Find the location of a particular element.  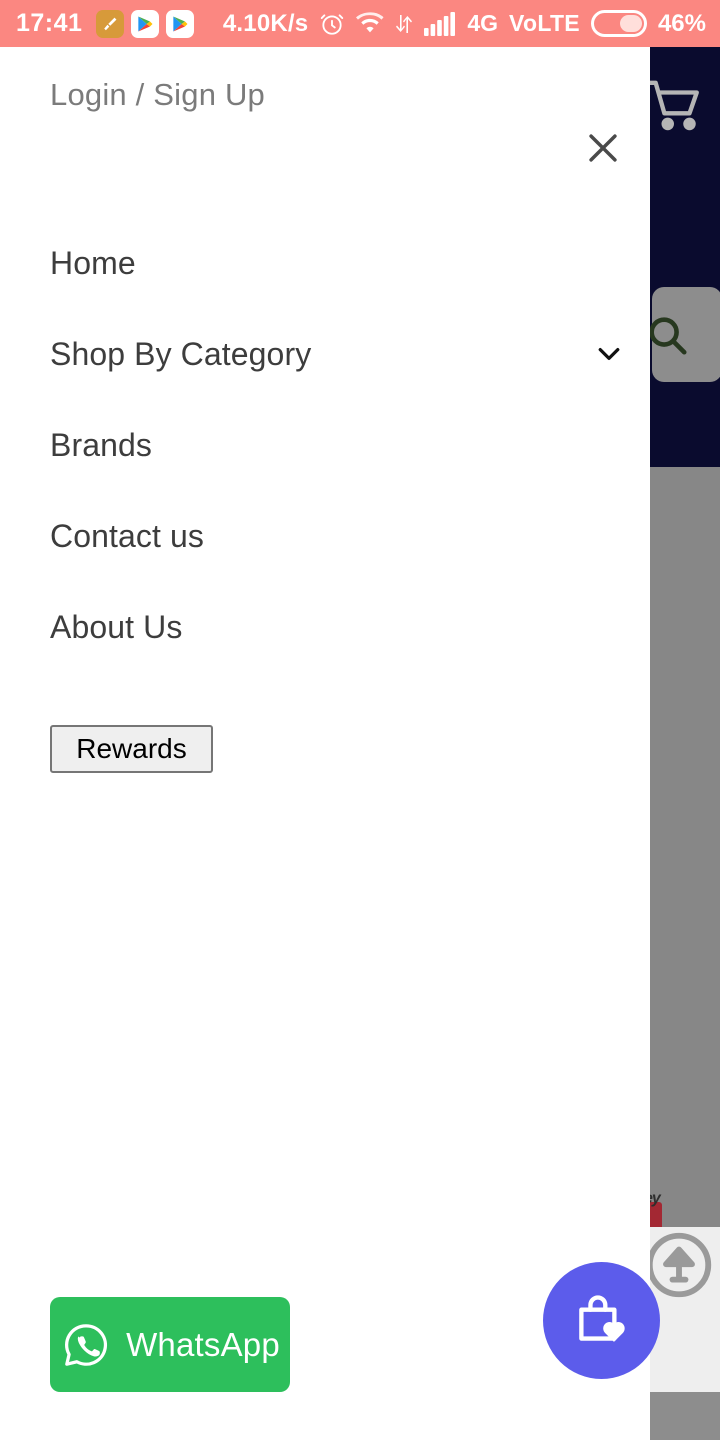

nav-item-label: Contact us is located at coordinates (127, 535).